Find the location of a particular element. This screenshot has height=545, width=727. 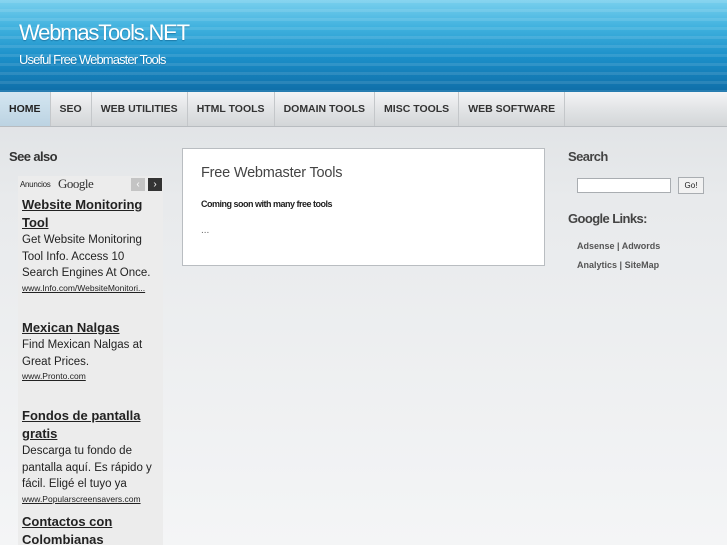

google-links-row: Analytics | SiteMap is located at coordinates (618, 265).